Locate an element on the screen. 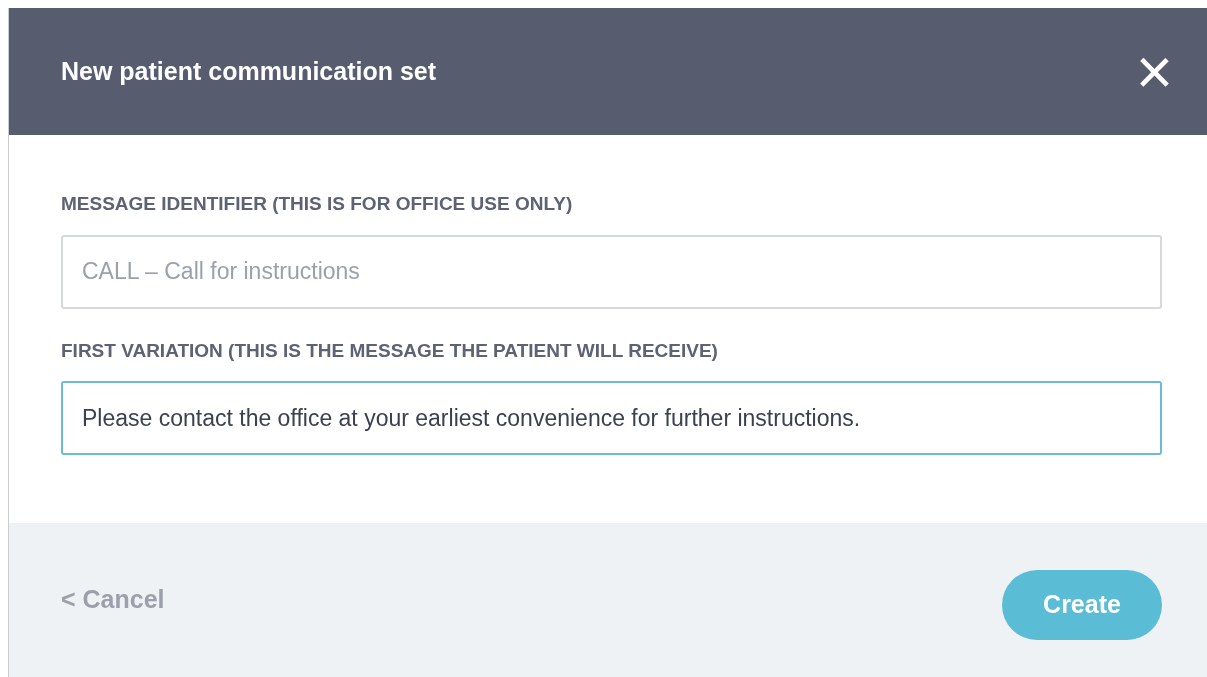 This screenshot has width=1207, height=677. field-label: MESSAGE IDENTIFIER (THIS IS FOR OFFICE USE ONLY) is located at coordinates (317, 204).